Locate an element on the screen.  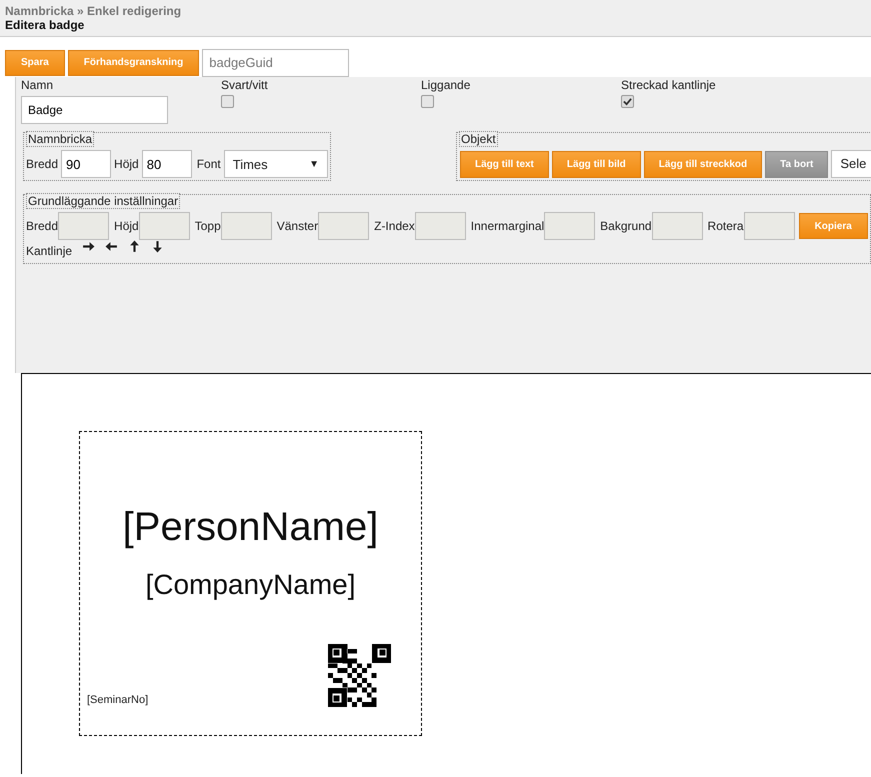
field-label: Vänster is located at coordinates (297, 226).